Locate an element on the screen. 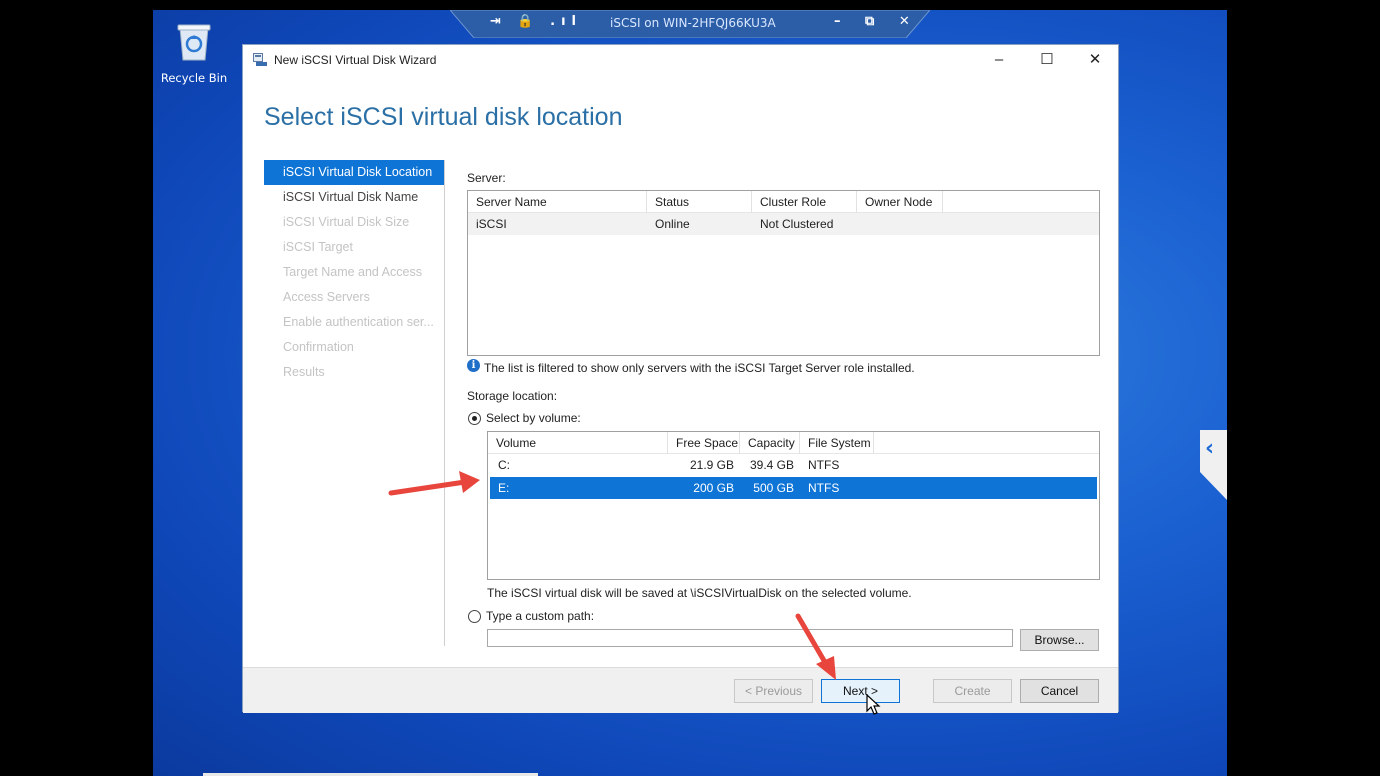 This screenshot has height=776, width=1380. table-cell: iSCSI is located at coordinates (491, 224).